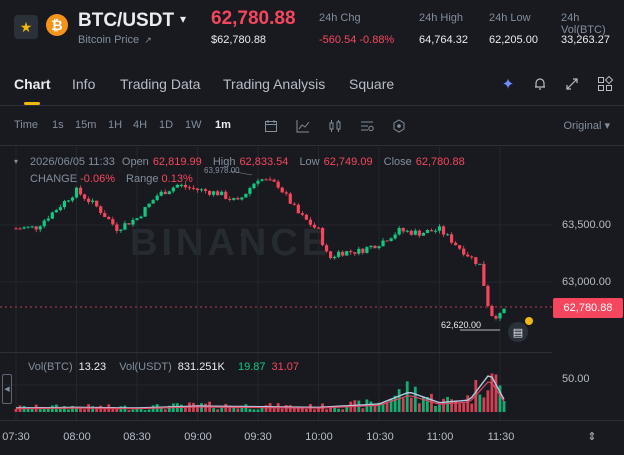 The height and width of the screenshot is (455, 624). Describe the element at coordinates (309, 162) in the screenshot. I see `low-label: Low` at that location.